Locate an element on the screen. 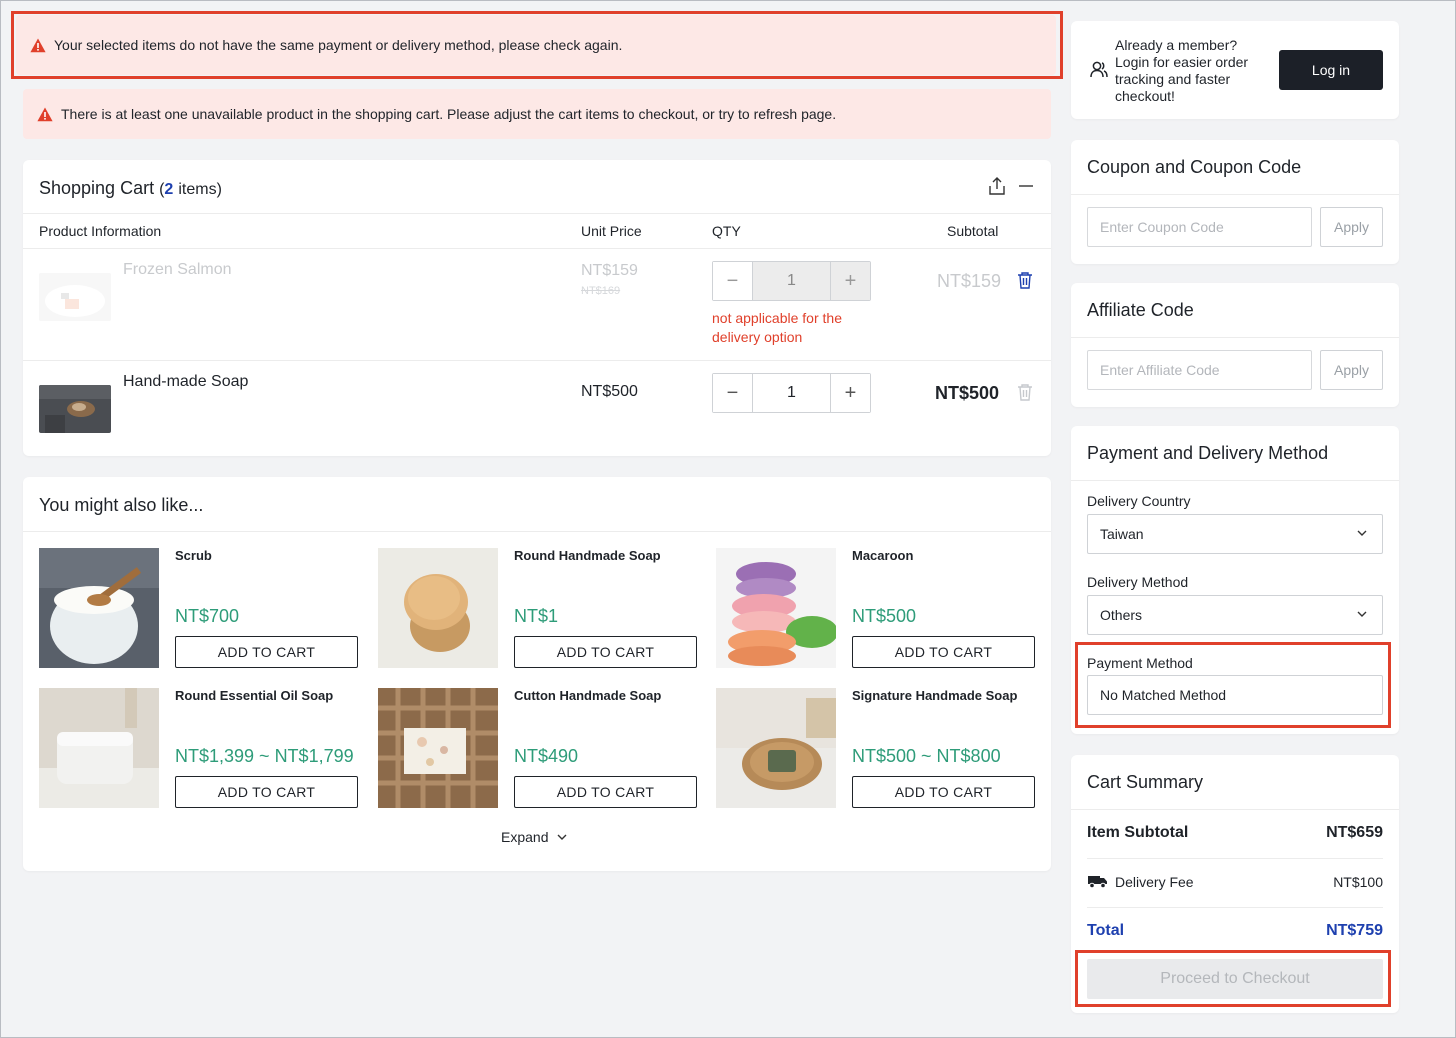 Image resolution: width=1456 pixels, height=1038 pixels. delivery-country-select: Taiwan is located at coordinates (1235, 534).